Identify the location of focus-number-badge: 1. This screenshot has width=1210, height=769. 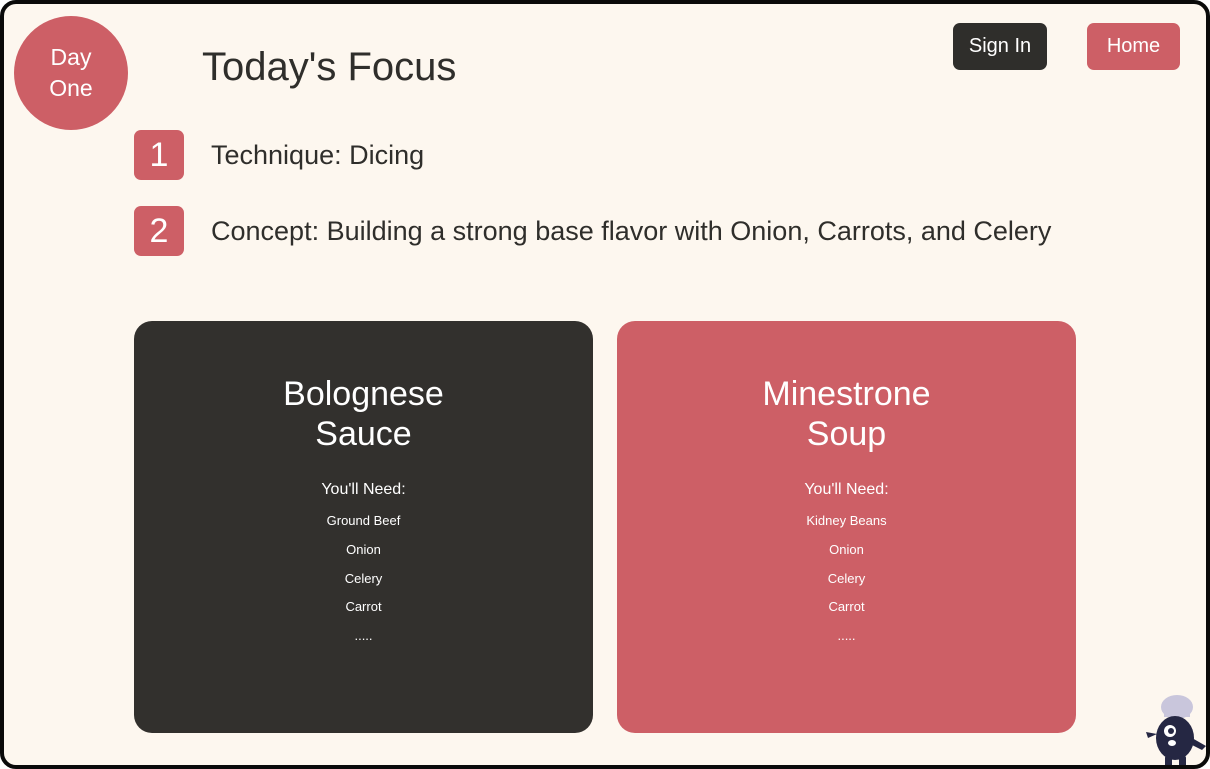
(159, 155).